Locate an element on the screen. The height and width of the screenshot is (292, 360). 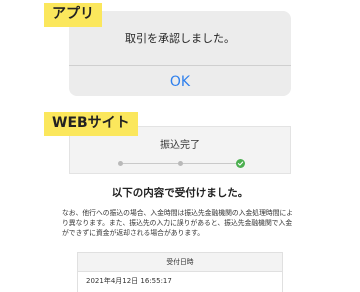
receipt-date-header: 受付日時 is located at coordinates (180, 262).